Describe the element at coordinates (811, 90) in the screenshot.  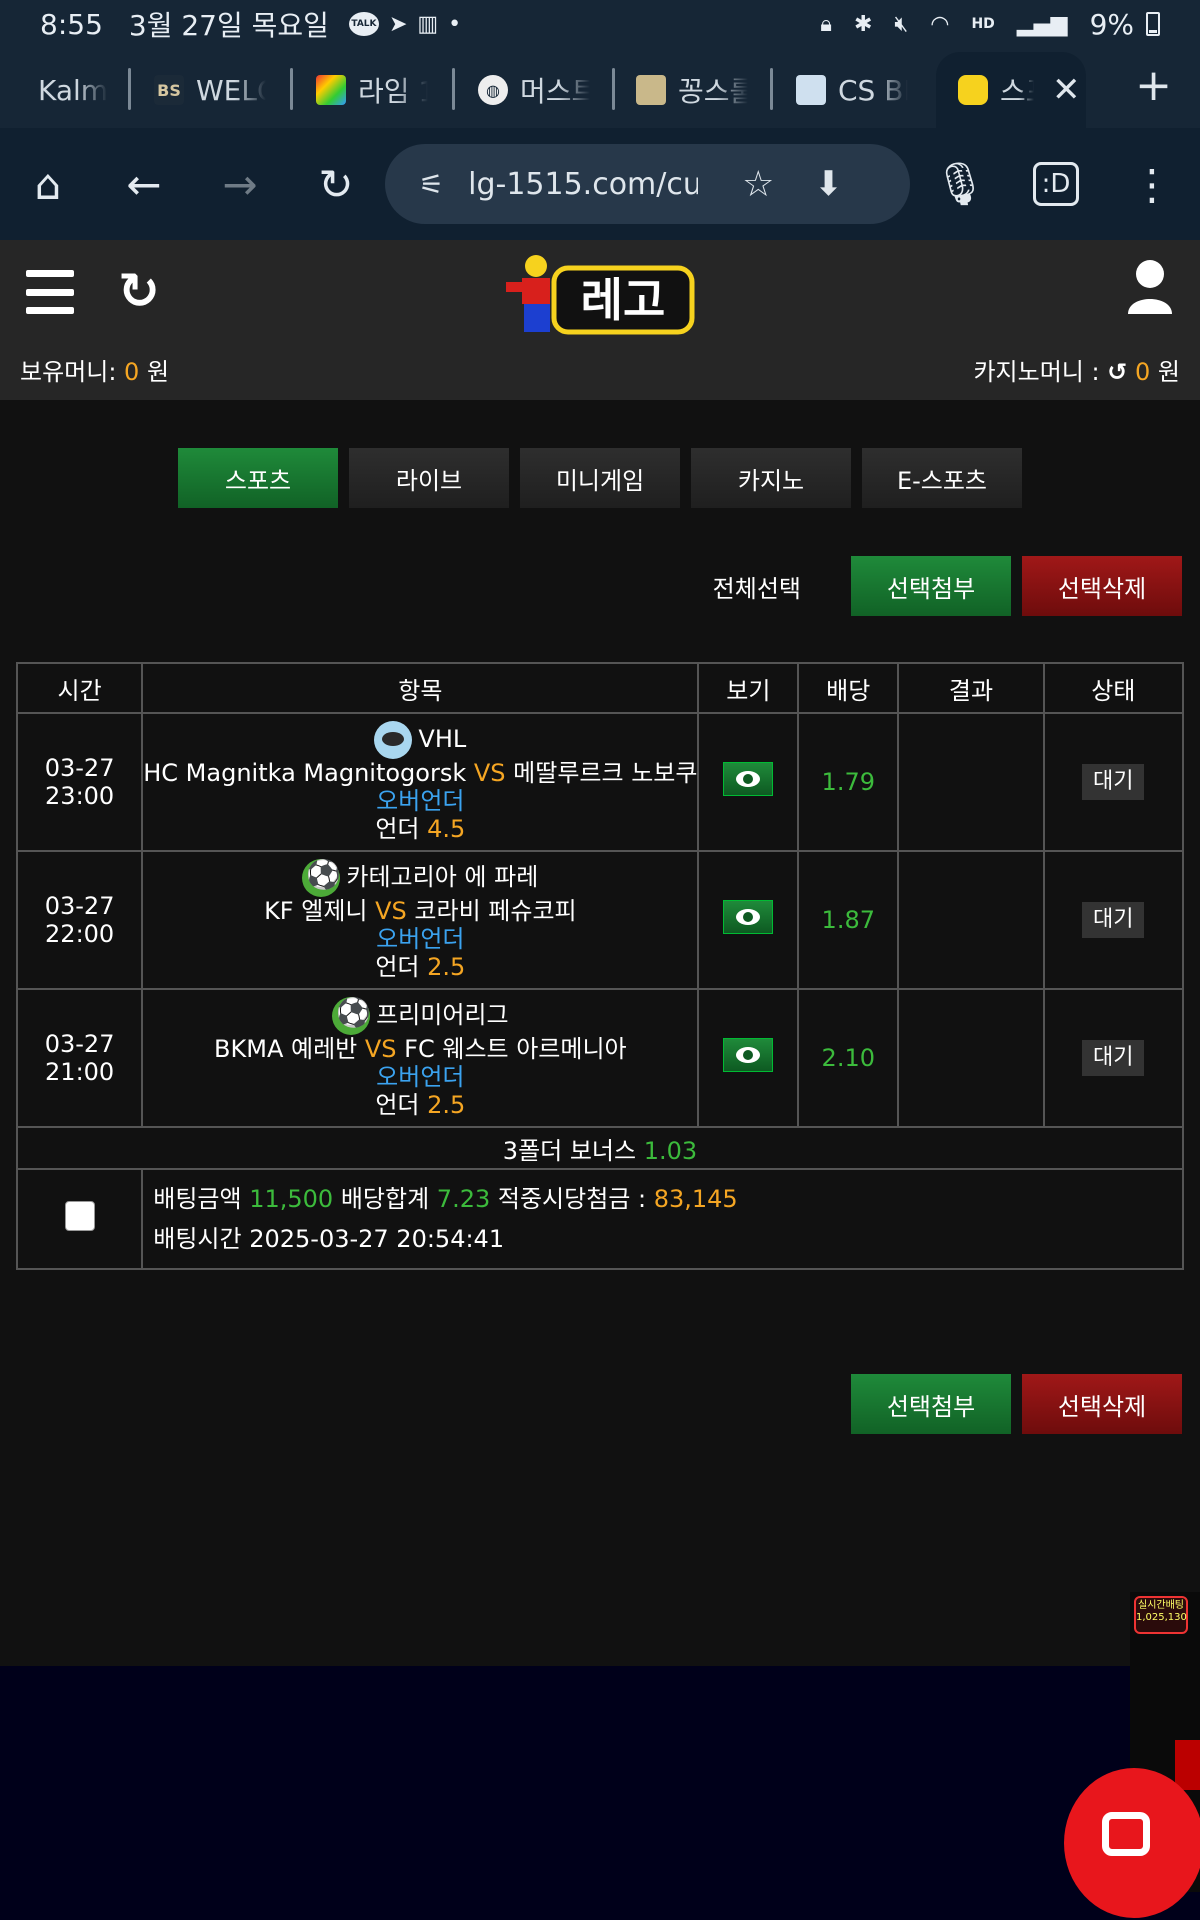
I see `document-favicon-icon` at that location.